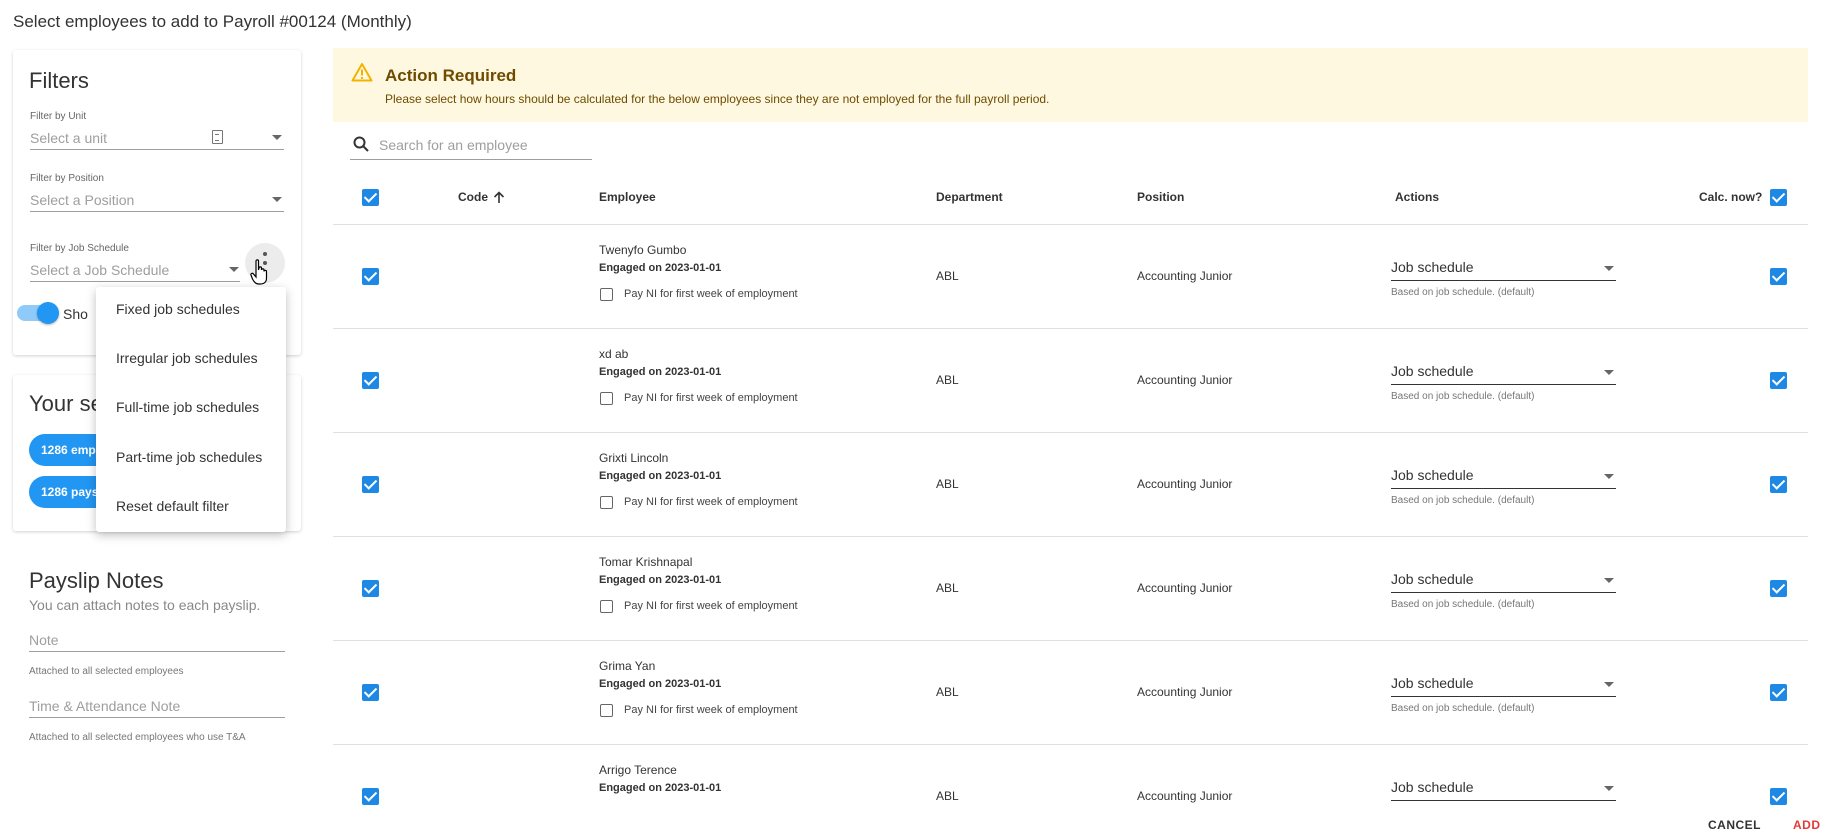  What do you see at coordinates (157, 199) in the screenshot?
I see `position-filter-select: Select a Position` at bounding box center [157, 199].